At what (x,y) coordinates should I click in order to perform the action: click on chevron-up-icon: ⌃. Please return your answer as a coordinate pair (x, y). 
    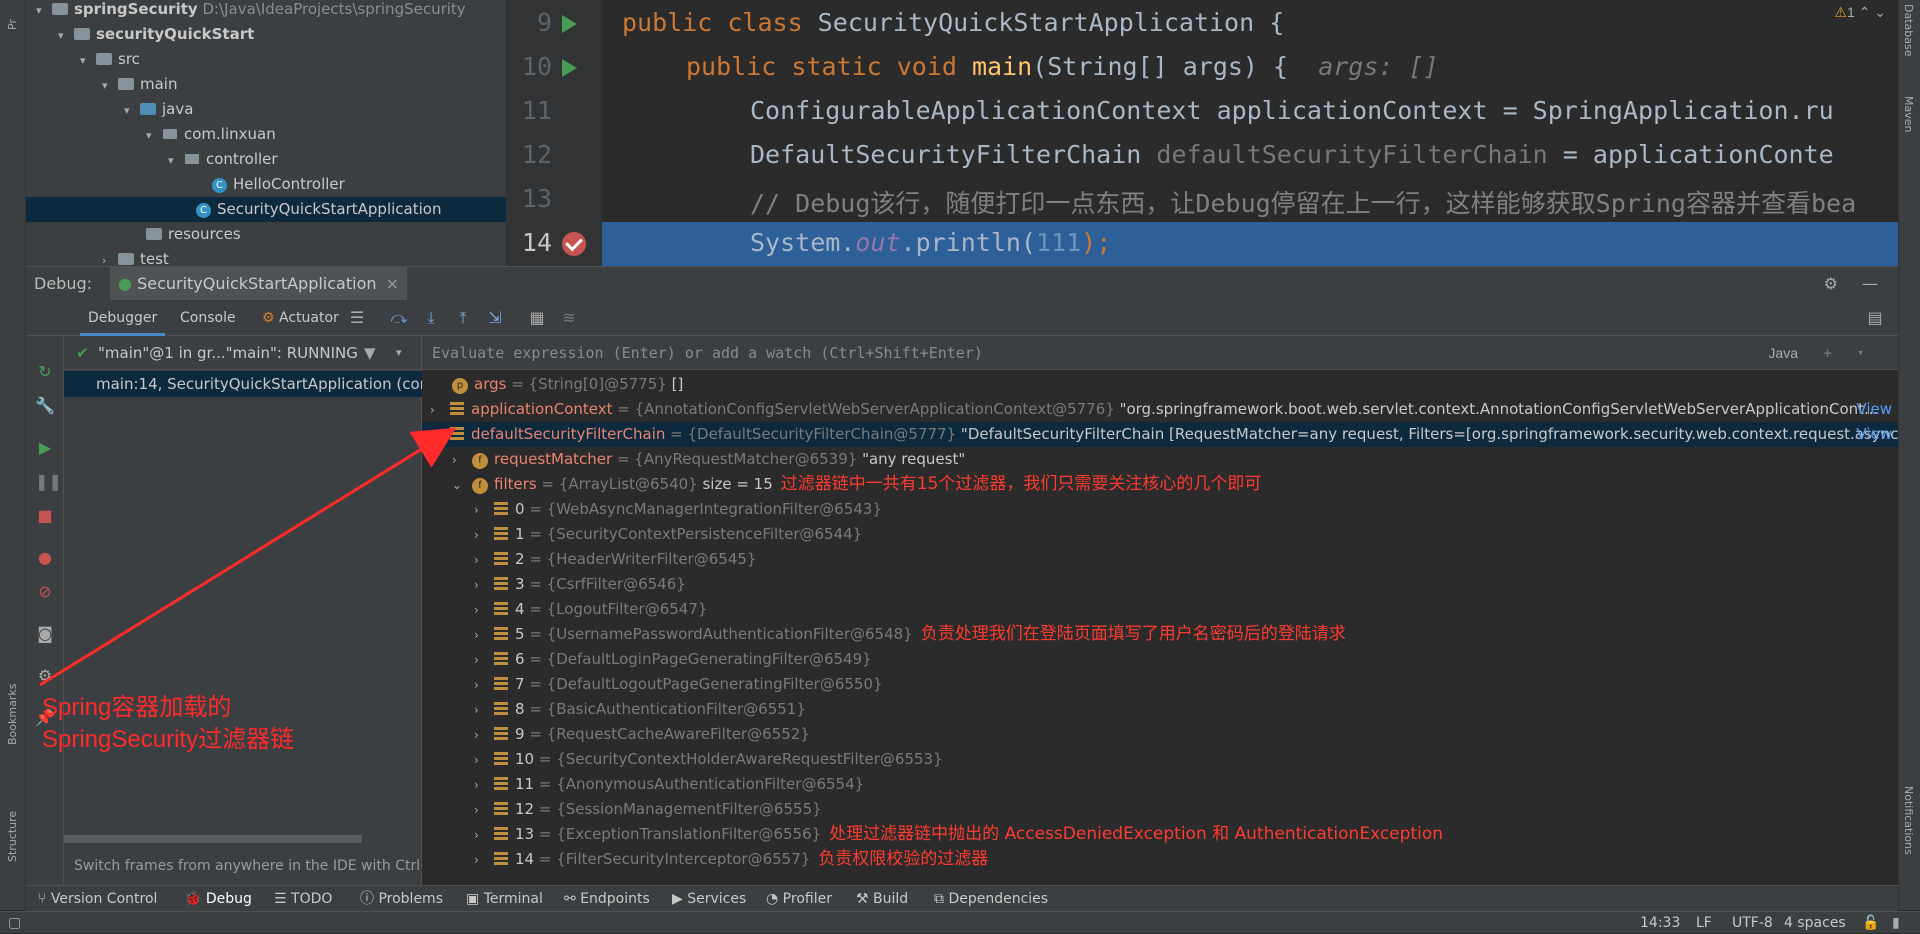
    Looking at the image, I should click on (1865, 12).